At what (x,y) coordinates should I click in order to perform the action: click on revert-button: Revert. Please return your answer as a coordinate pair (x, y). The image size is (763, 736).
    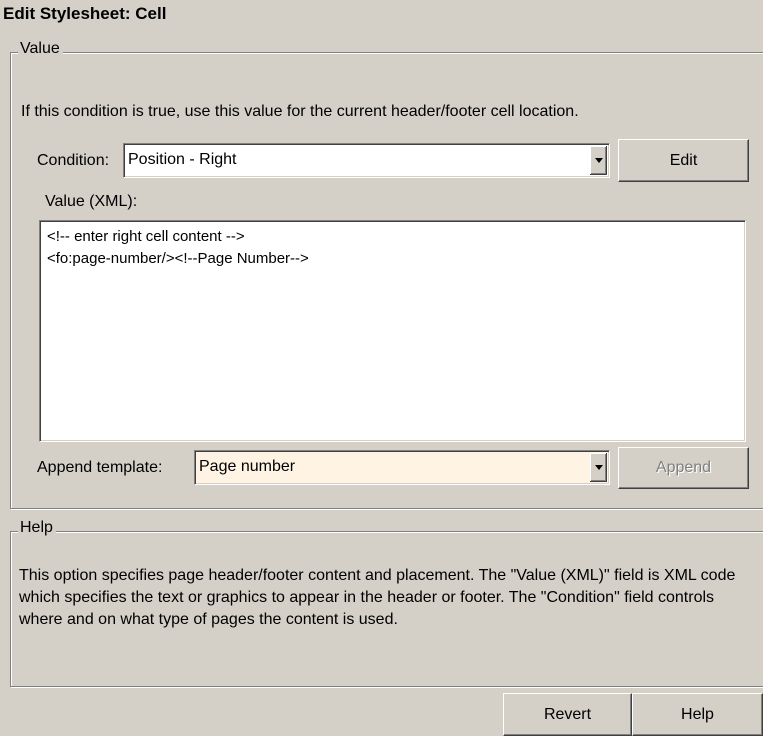
    Looking at the image, I should click on (567, 714).